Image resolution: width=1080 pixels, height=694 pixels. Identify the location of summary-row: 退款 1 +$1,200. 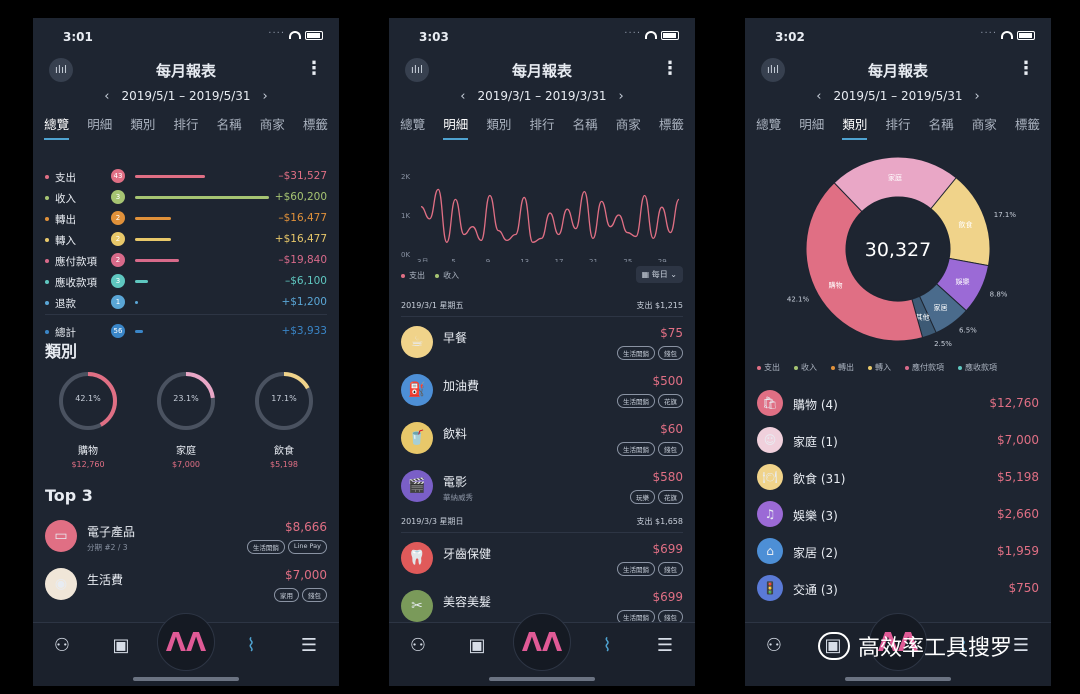
(186, 304).